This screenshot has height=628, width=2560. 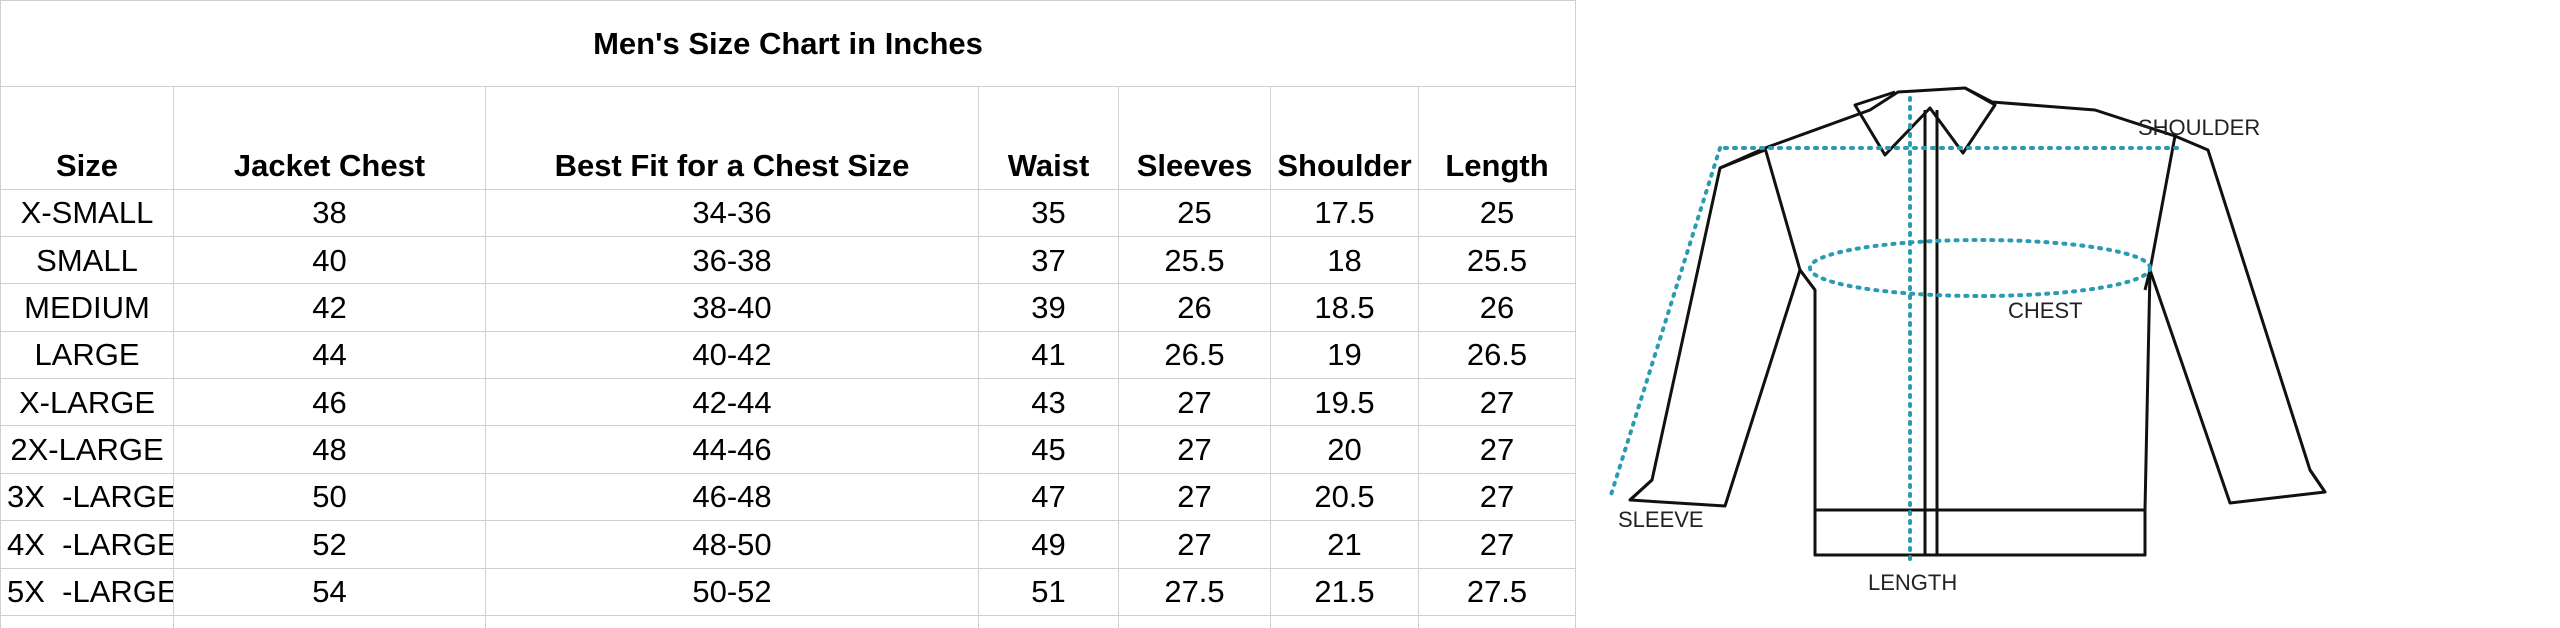 I want to click on table-cell: 43, so click(x=1048, y=402).